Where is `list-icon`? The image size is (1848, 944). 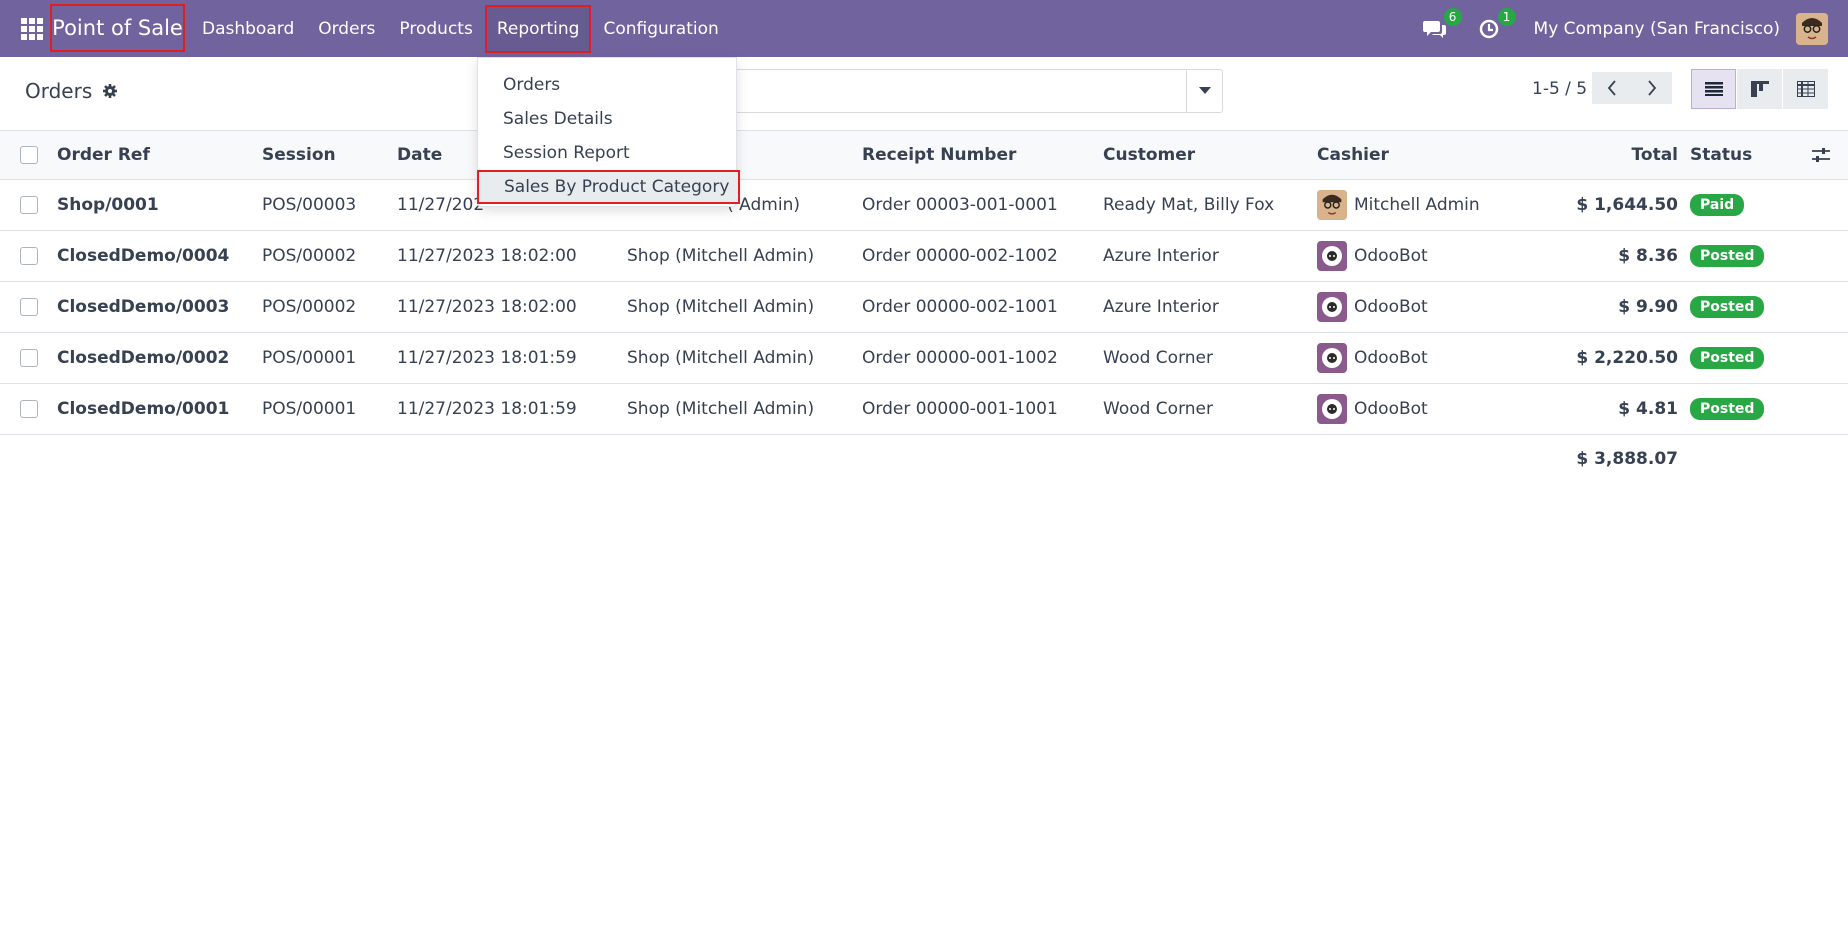
list-icon is located at coordinates (1713, 89).